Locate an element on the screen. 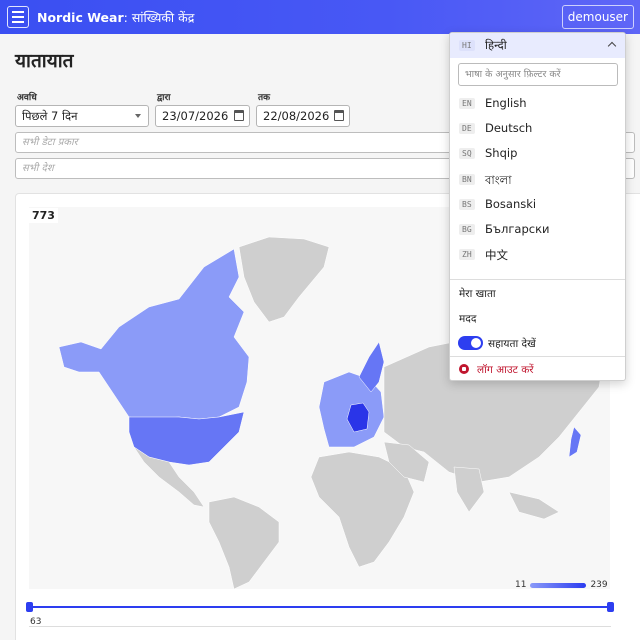 The image size is (640, 640). language-name: Deutsch is located at coordinates (509, 128).